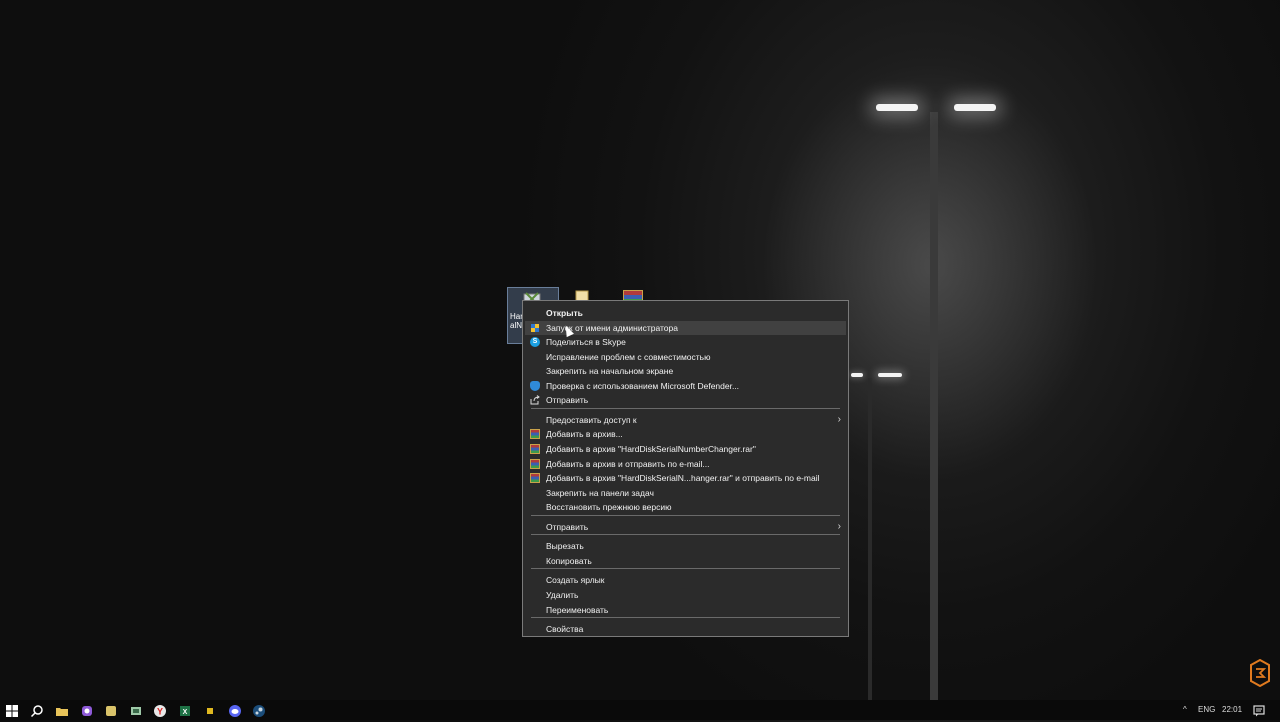  What do you see at coordinates (685, 313) in the screenshot?
I see `menu-item: Открыть` at bounding box center [685, 313].